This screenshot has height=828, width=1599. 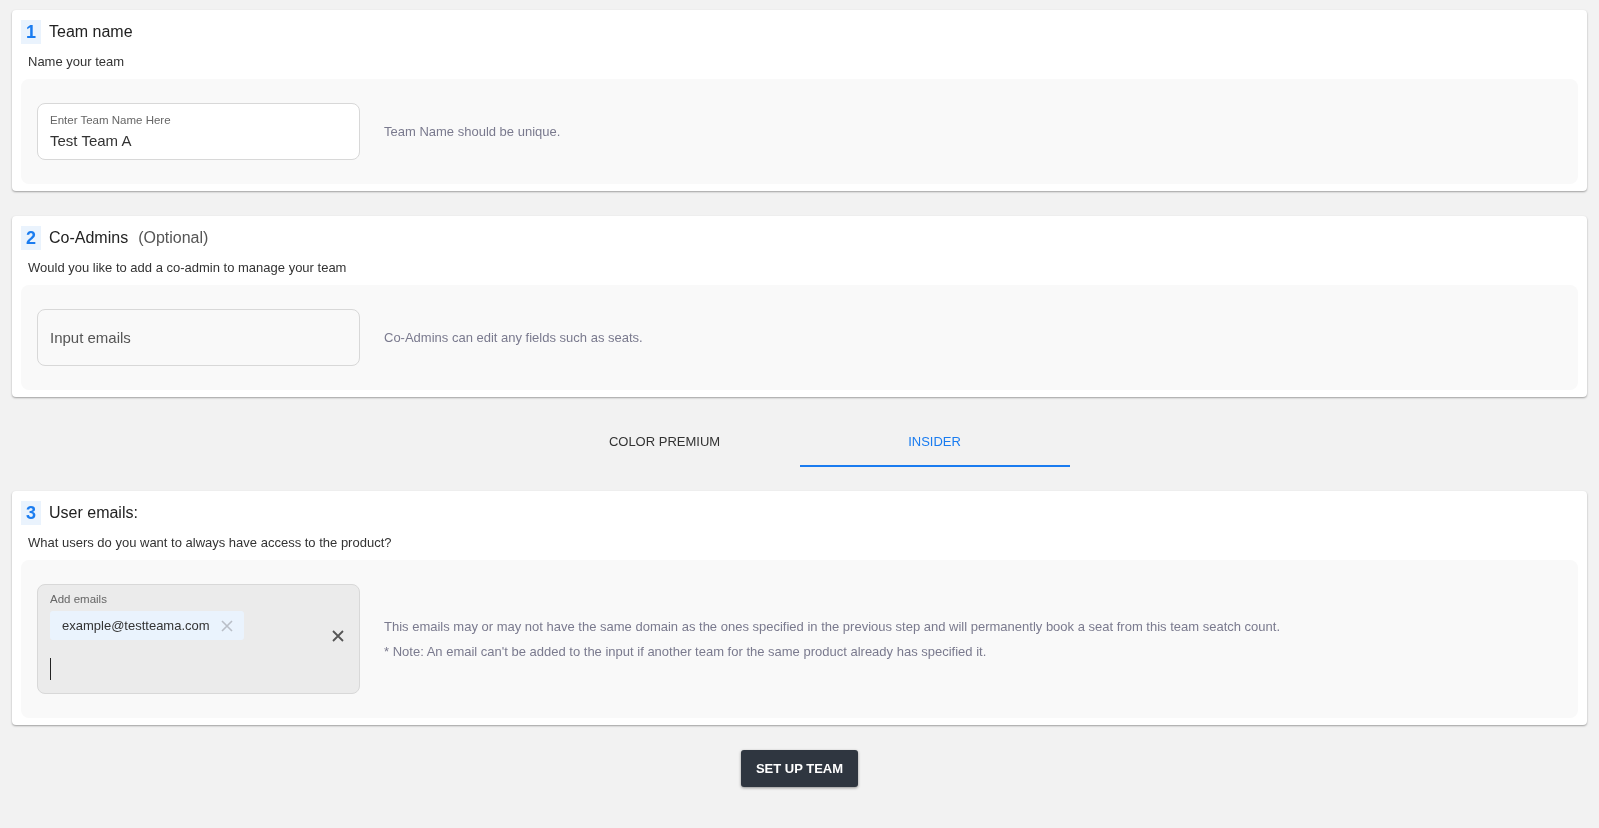 I want to click on hint-text: This emails may or may not have the same domain as the ones specified in the previous step and will permanently book a seat from this team seatch count., so click(x=832, y=626).